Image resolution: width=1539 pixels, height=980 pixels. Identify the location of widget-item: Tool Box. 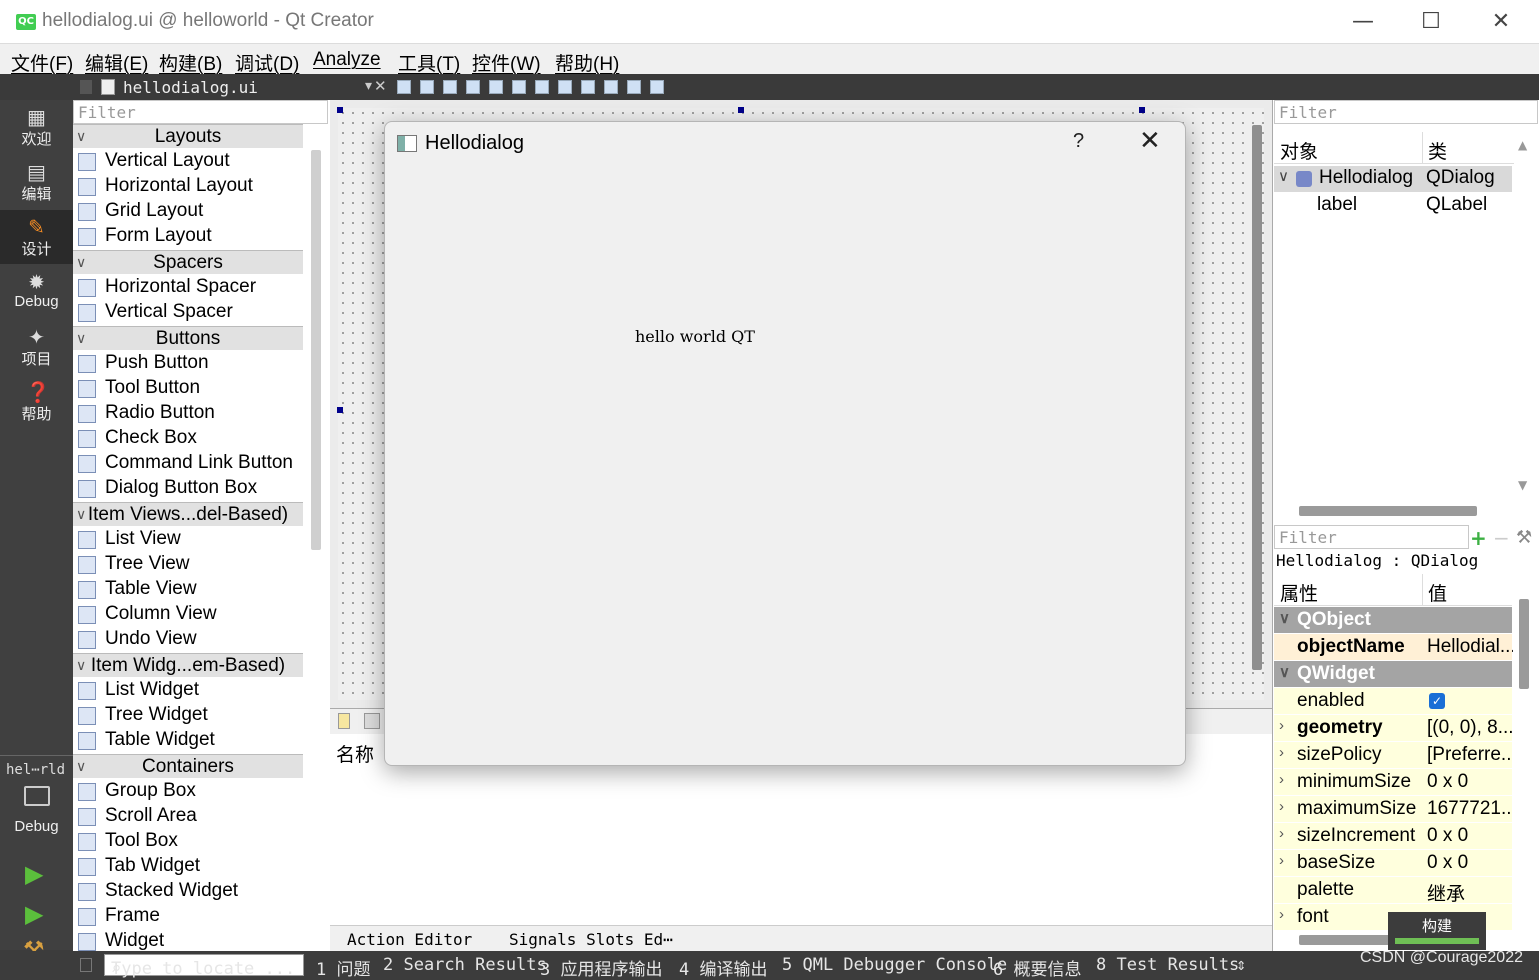
(188, 841).